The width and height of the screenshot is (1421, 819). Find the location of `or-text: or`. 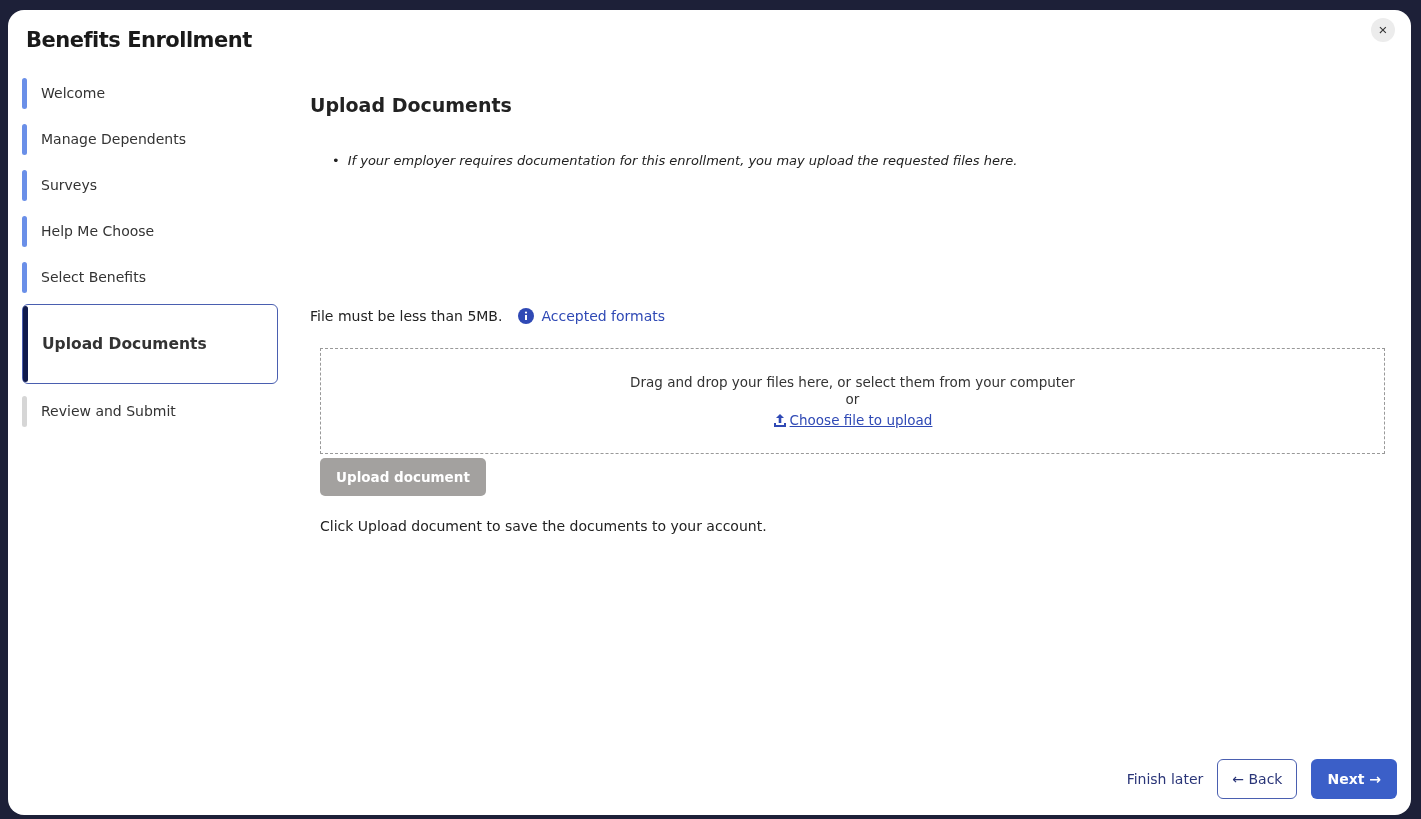

or-text: or is located at coordinates (852, 399).